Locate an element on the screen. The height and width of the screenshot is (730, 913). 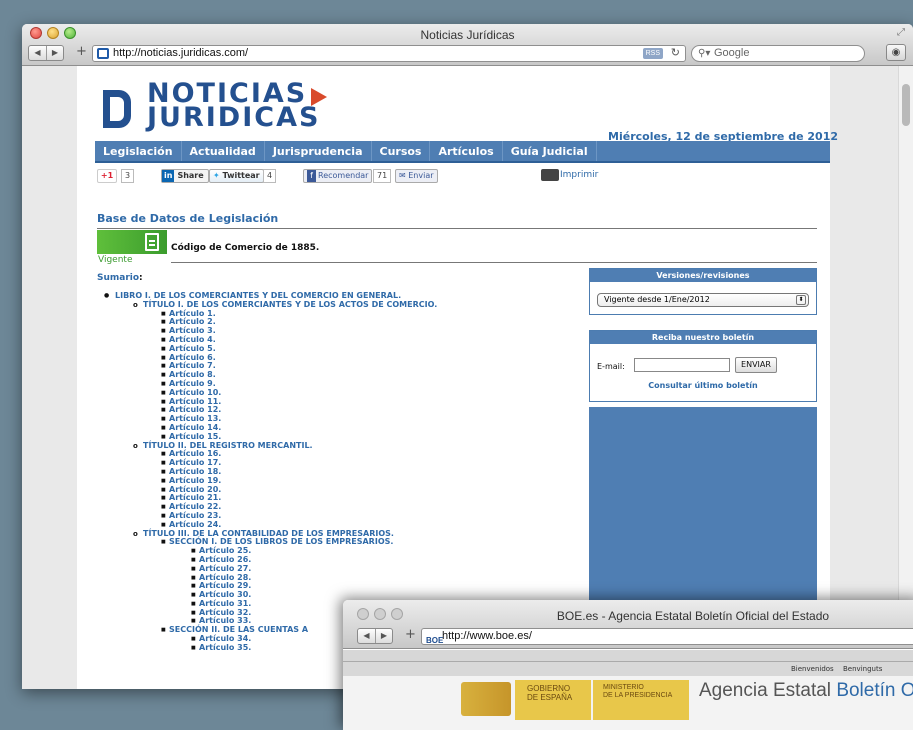
facebook-send-button: ✉ Enviar is located at coordinates (416, 176).